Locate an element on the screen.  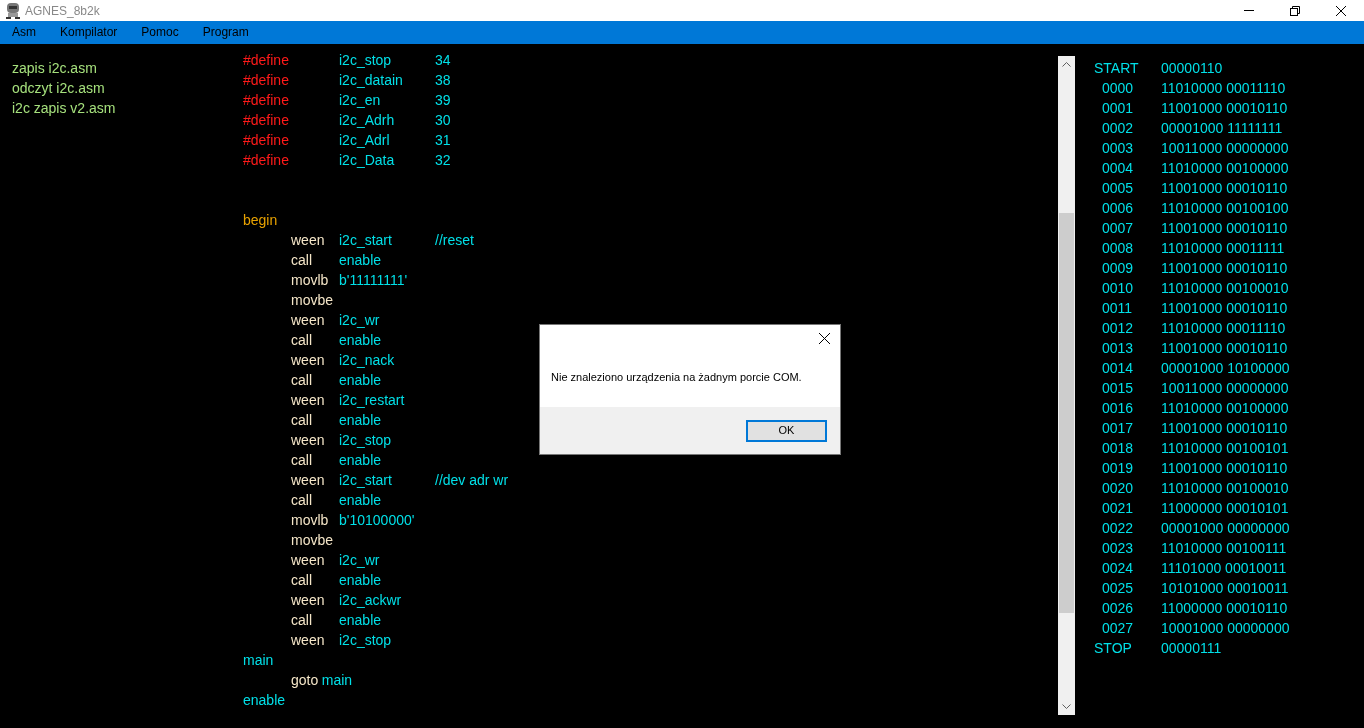
code-token: i2c_datain is located at coordinates (371, 80).